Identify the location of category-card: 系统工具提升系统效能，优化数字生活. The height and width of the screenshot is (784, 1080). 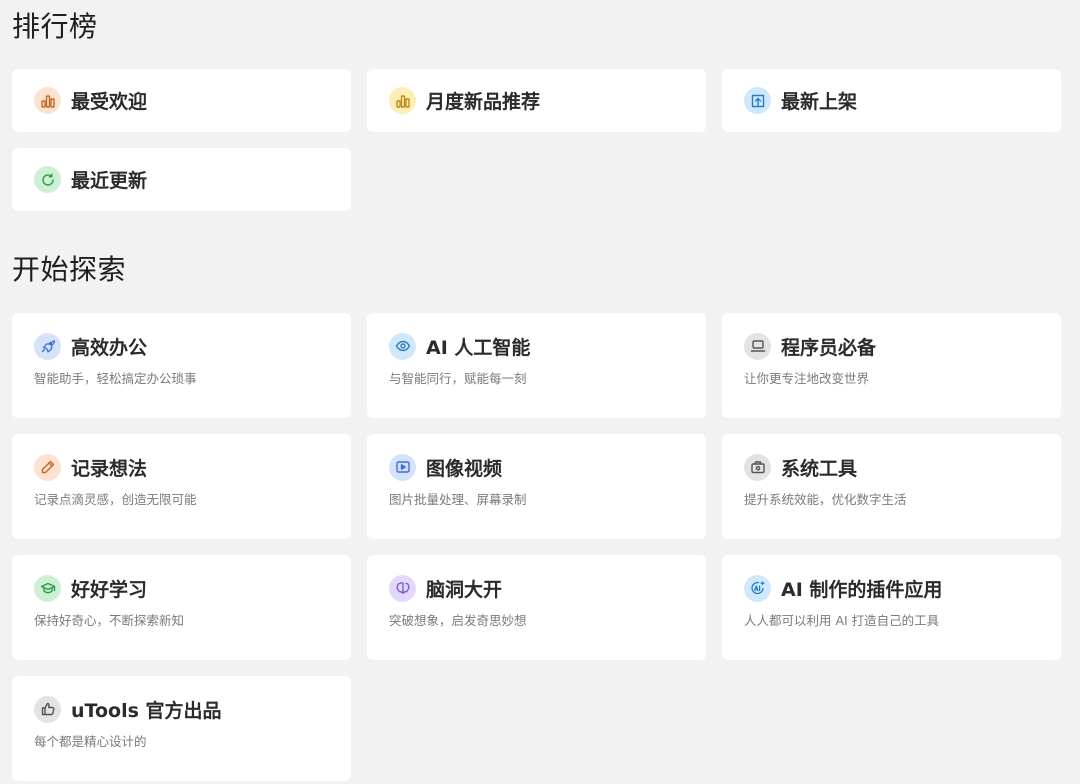
(891, 486).